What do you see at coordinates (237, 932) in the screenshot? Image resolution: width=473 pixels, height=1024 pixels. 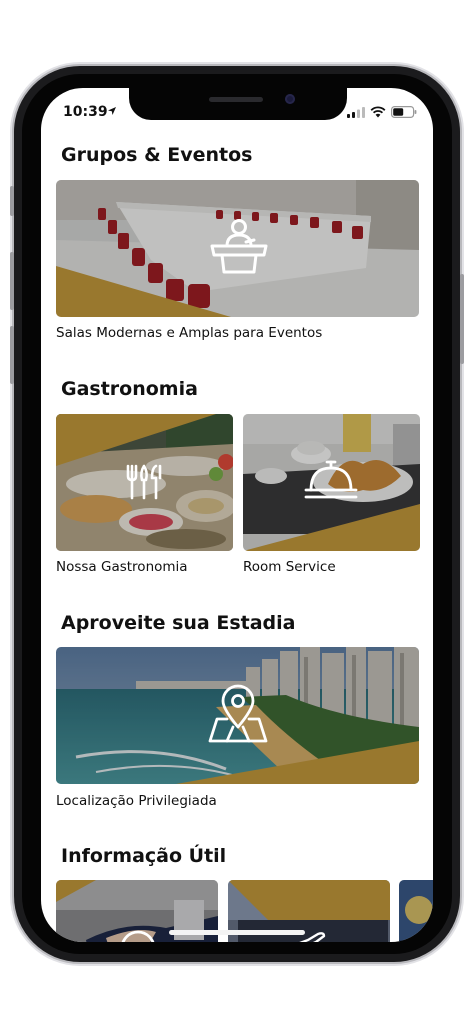 I see `home-indicator` at bounding box center [237, 932].